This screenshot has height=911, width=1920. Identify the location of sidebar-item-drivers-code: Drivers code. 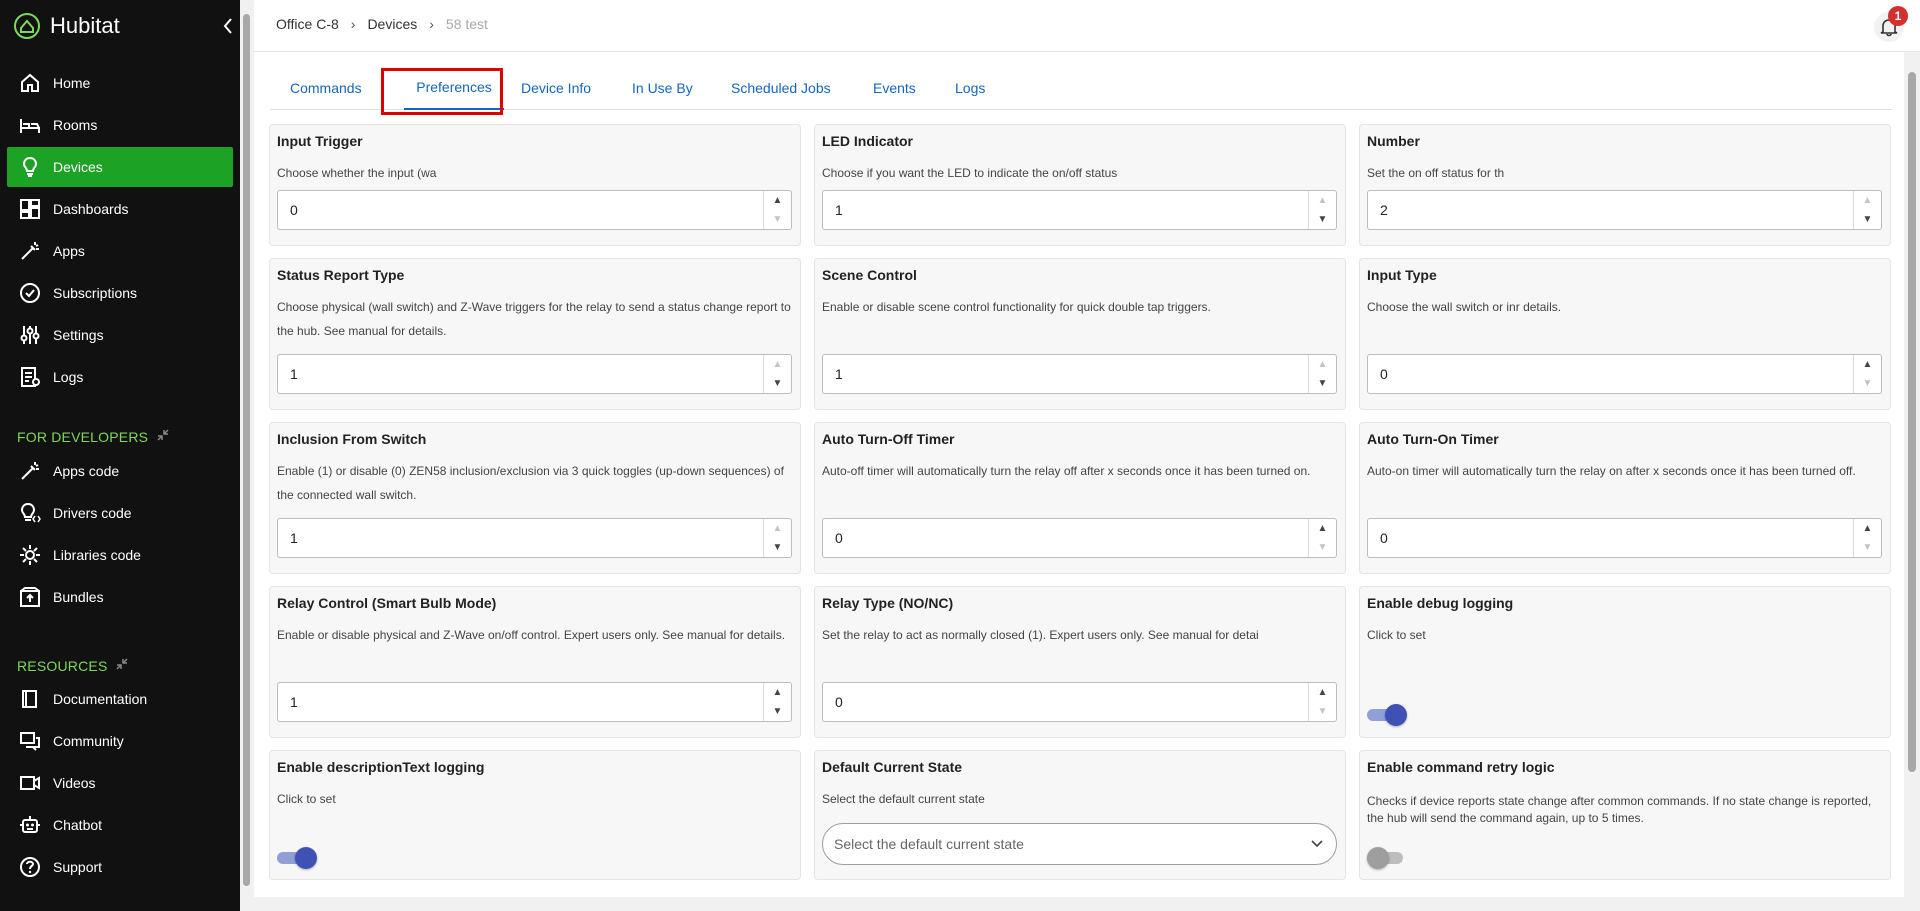
(120, 513).